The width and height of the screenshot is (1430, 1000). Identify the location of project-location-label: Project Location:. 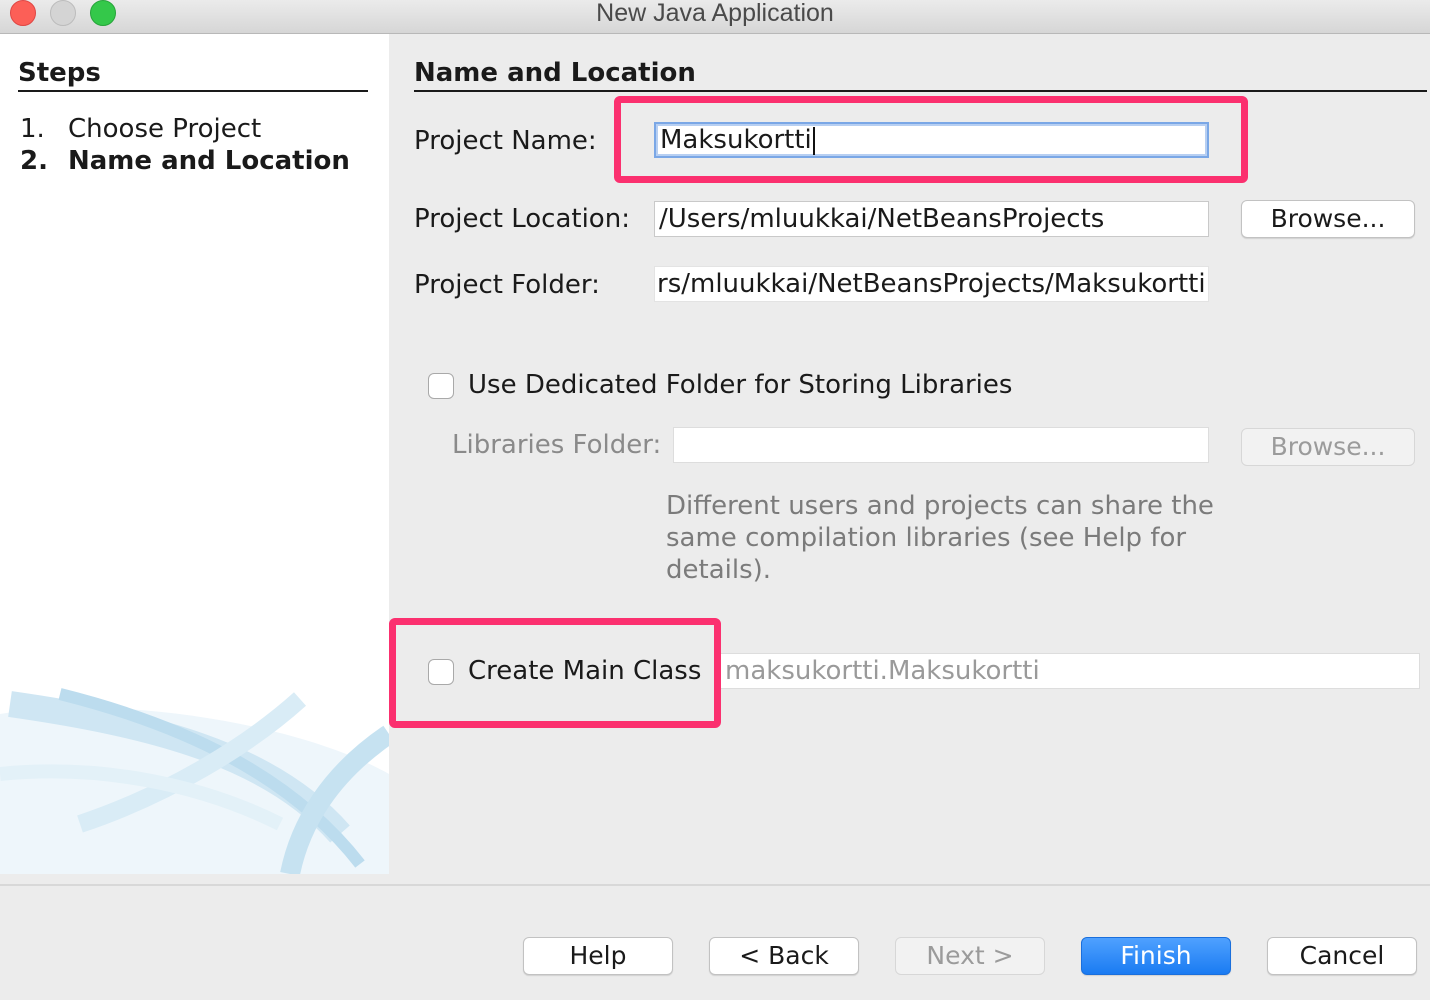
(522, 219).